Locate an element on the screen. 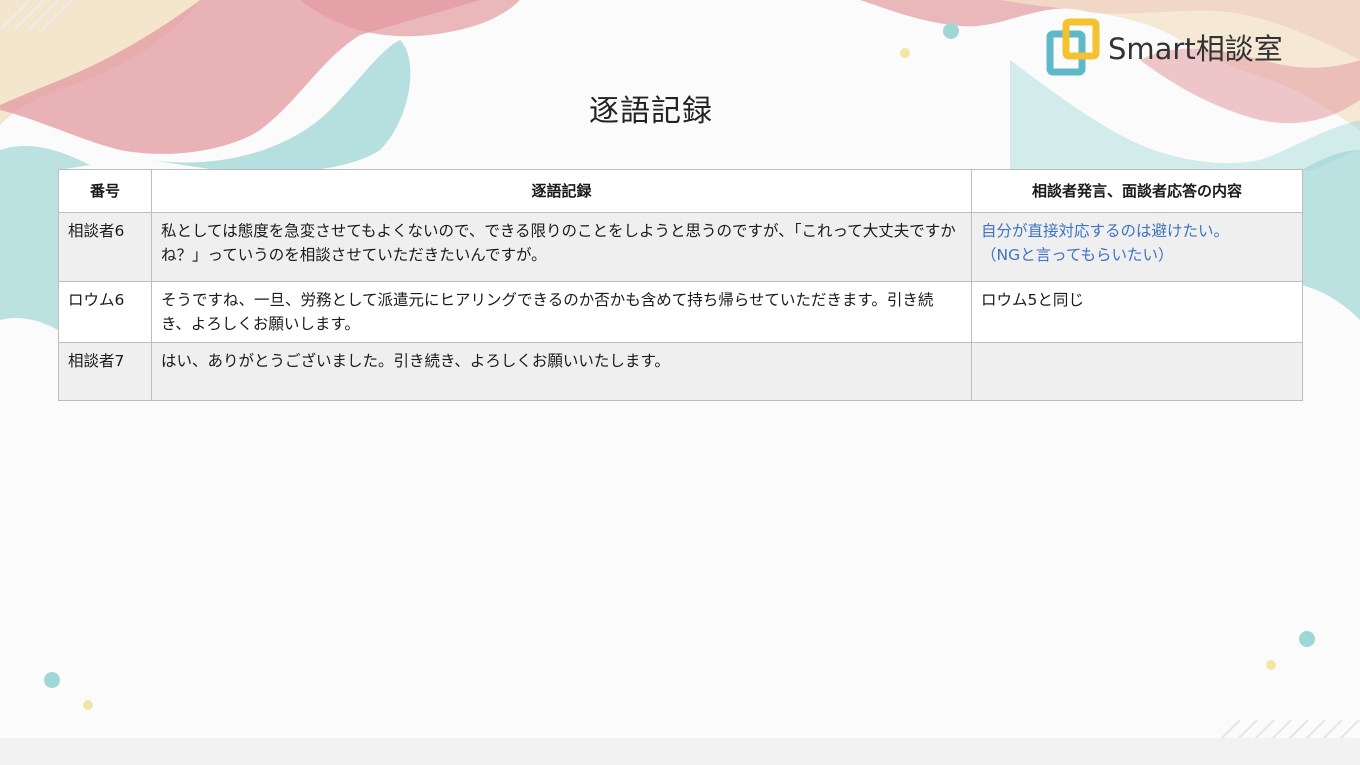 The height and width of the screenshot is (765, 1360). header-content: 相談者発言、面談者応答の内容 is located at coordinates (1137, 191).